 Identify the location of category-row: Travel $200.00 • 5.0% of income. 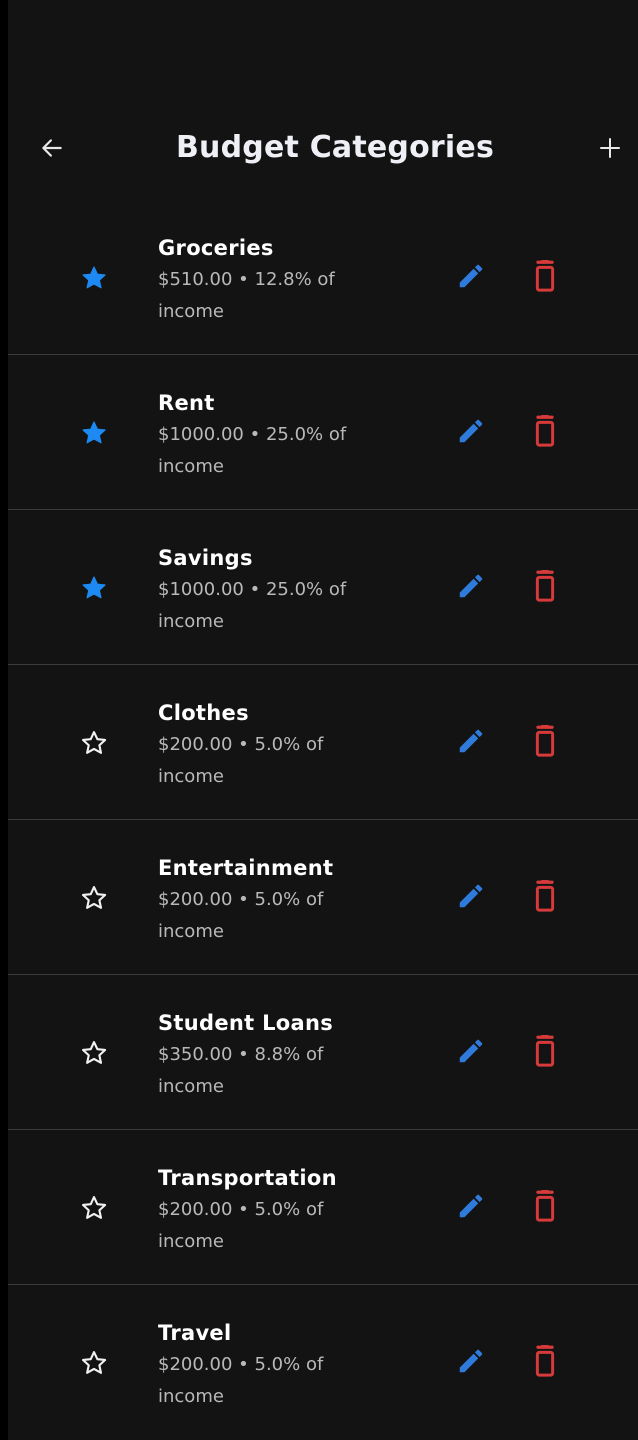
(323, 1361).